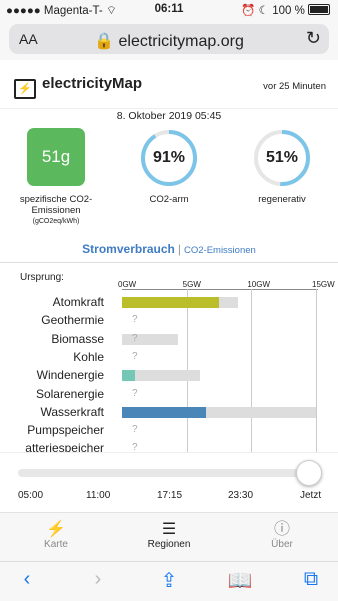  I want to click on low-carbon-value: 91%, so click(169, 157).